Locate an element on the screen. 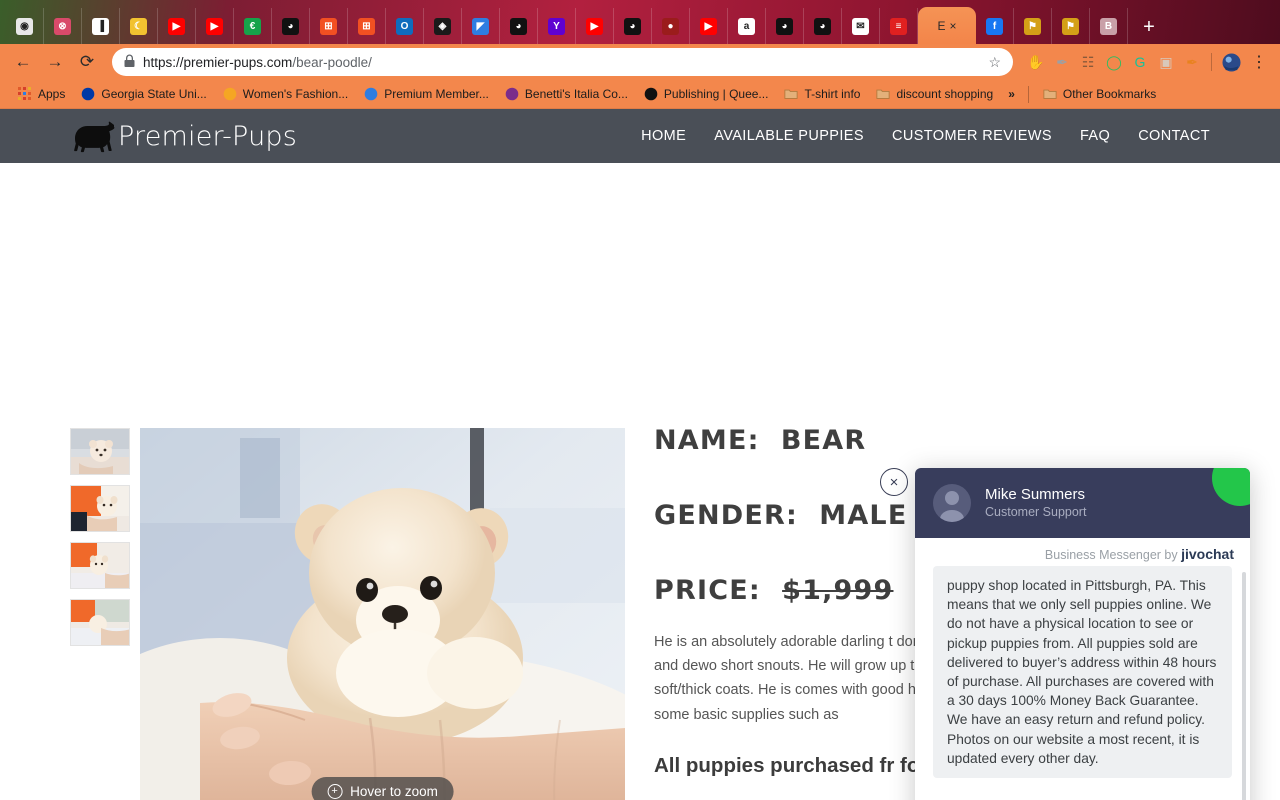 Image resolution: width=1280 pixels, height=800 pixels. reload-icon: ⟳ is located at coordinates (87, 61).